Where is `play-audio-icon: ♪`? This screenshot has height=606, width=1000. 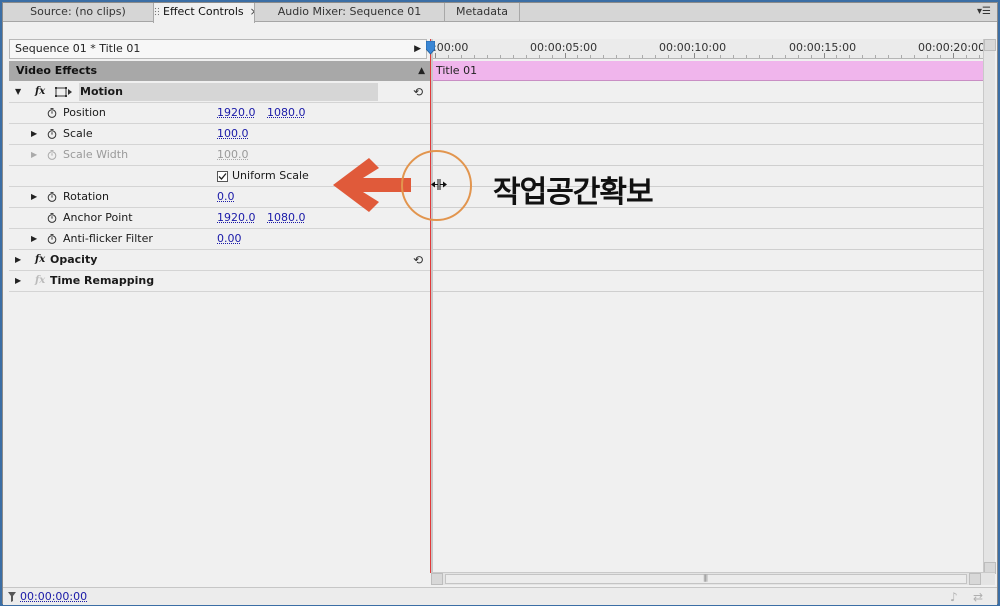
play-audio-icon: ♪ is located at coordinates (954, 597).